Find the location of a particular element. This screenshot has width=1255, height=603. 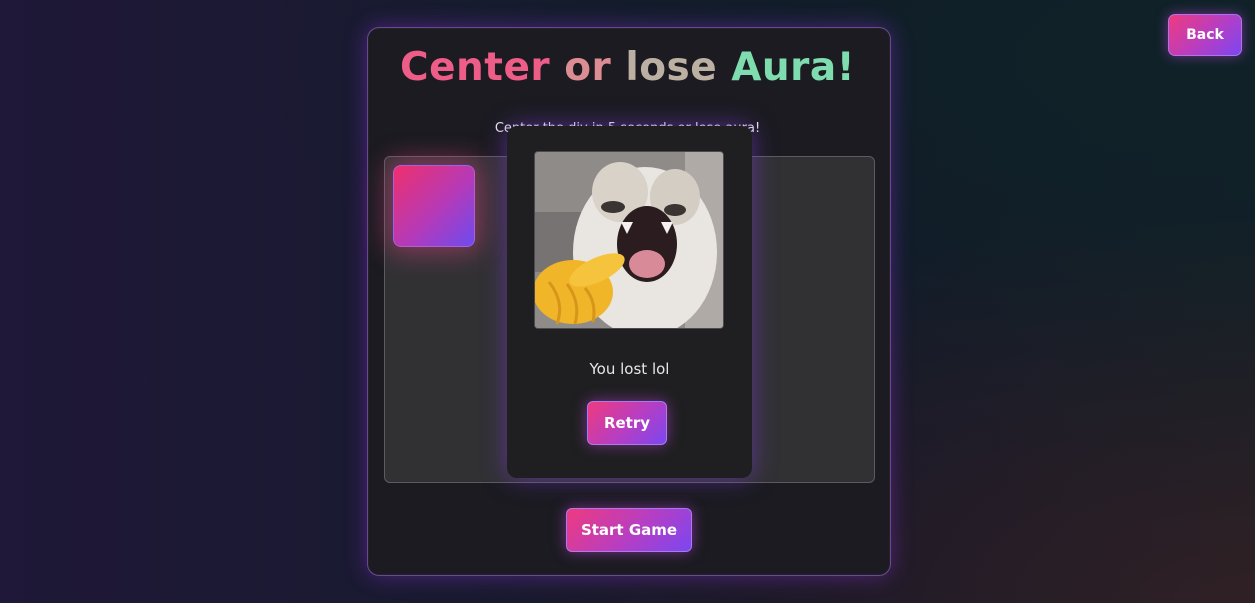

screaming-cat-icon is located at coordinates (629, 240).